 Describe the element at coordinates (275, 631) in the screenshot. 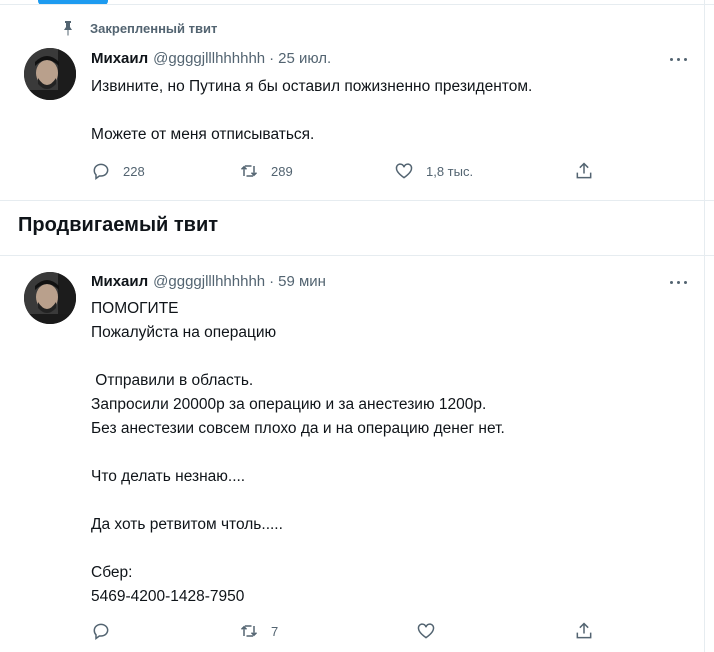

I see `retweet-count: 7` at that location.